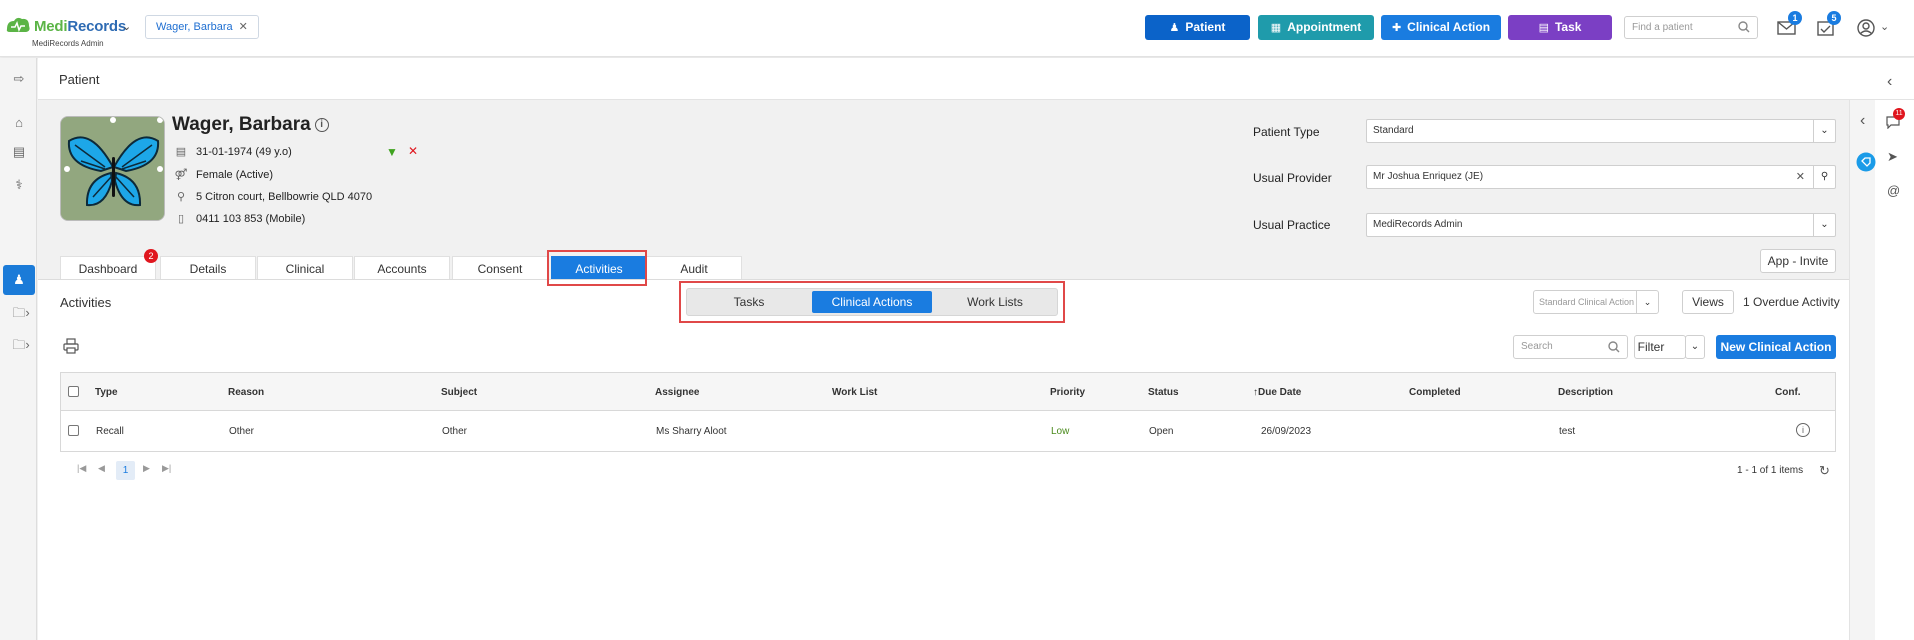  Describe the element at coordinates (1614, 347) in the screenshot. I see `search-icon` at that location.